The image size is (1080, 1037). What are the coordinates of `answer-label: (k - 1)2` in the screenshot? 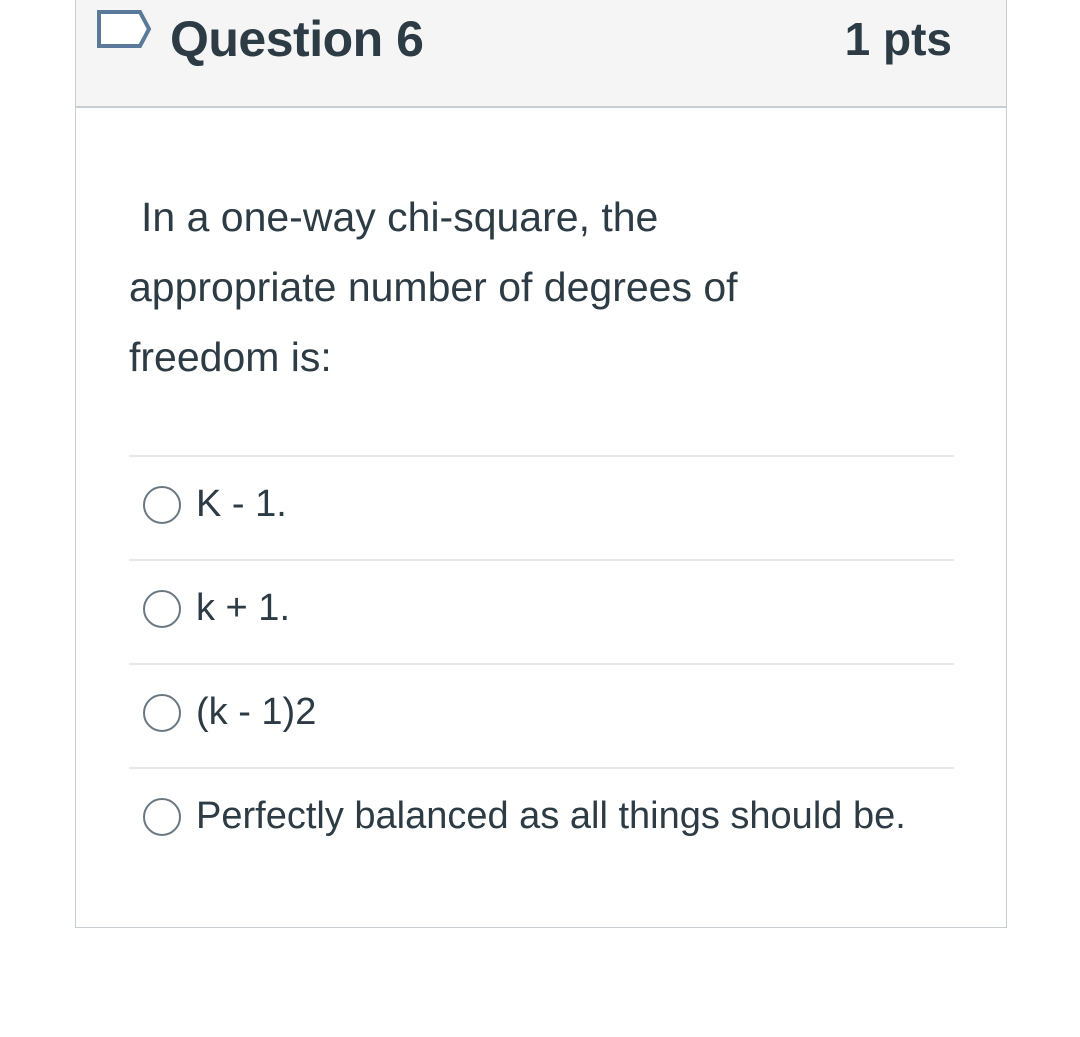 It's located at (256, 712).